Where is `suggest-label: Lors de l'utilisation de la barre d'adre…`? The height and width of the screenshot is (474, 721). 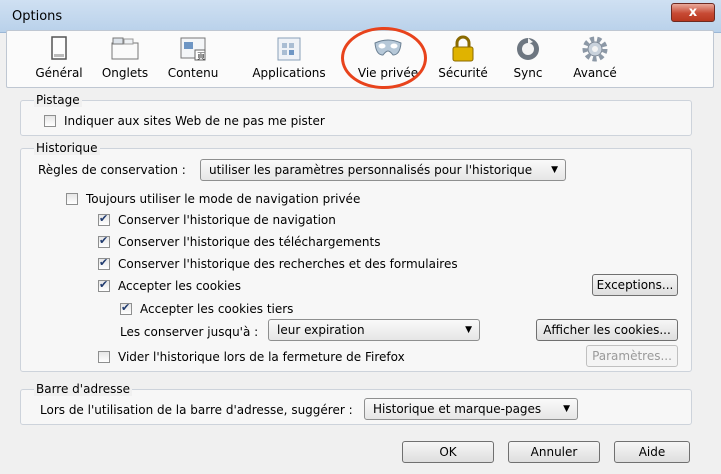 suggest-label: Lors de l'utilisation de la barre d'adre… is located at coordinates (196, 410).